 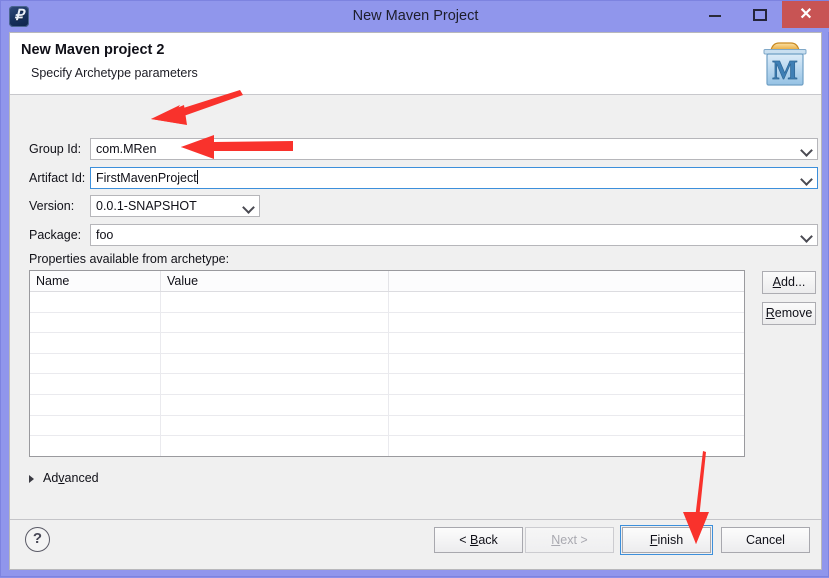 What do you see at coordinates (31, 479) in the screenshot?
I see `chevron-right-icon` at bounding box center [31, 479].